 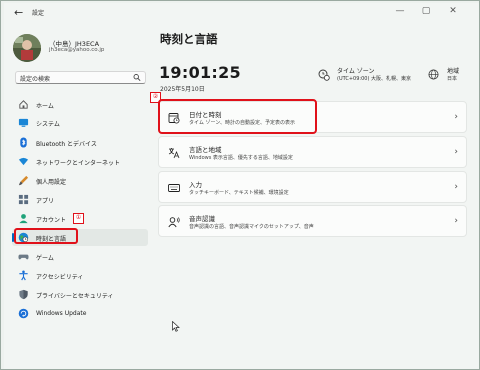 I want to click on timezone-icon, so click(x=324, y=75).